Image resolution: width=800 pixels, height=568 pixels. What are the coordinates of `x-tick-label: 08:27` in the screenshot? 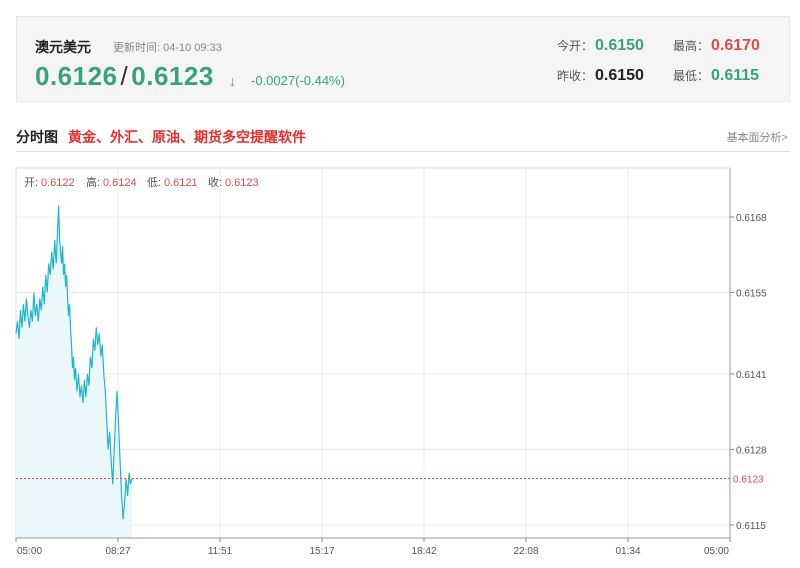 It's located at (117, 551).